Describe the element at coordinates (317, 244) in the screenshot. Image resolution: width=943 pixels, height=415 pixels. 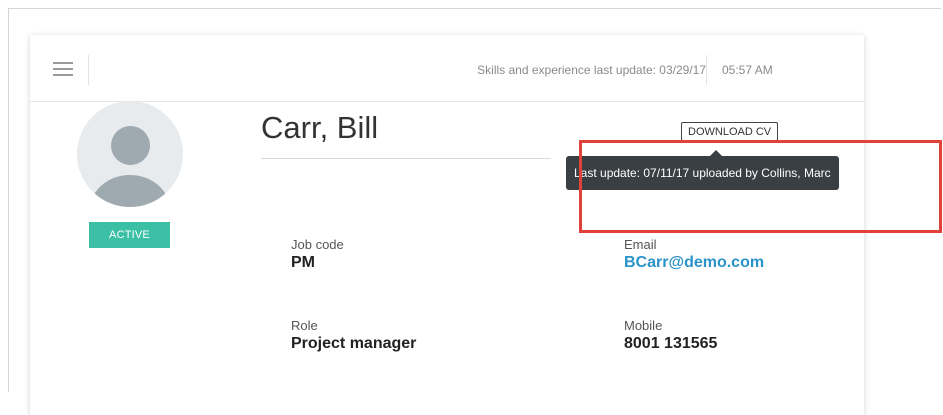
I see `job-code-label: Job code` at that location.